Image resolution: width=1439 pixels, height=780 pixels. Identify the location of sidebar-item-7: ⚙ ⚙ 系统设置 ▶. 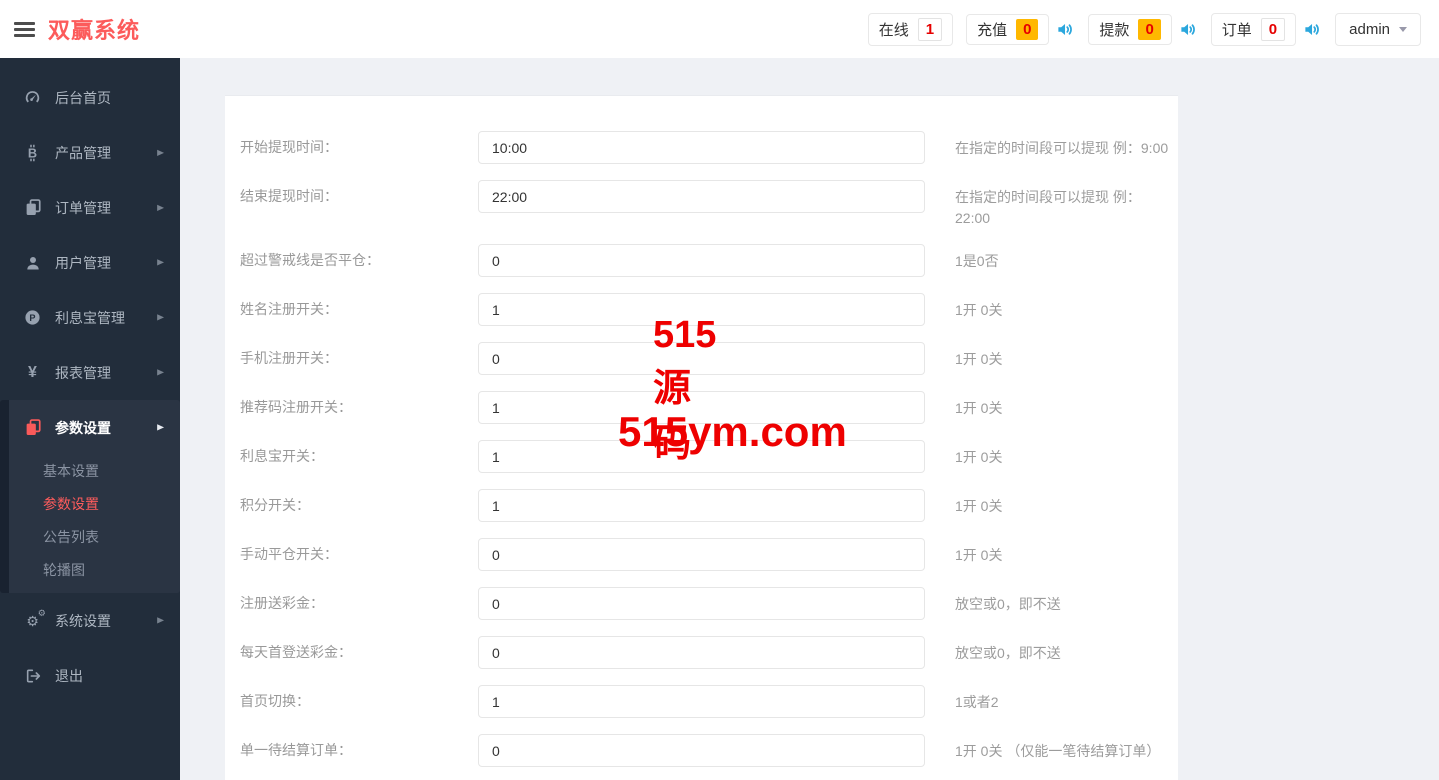
(90, 620).